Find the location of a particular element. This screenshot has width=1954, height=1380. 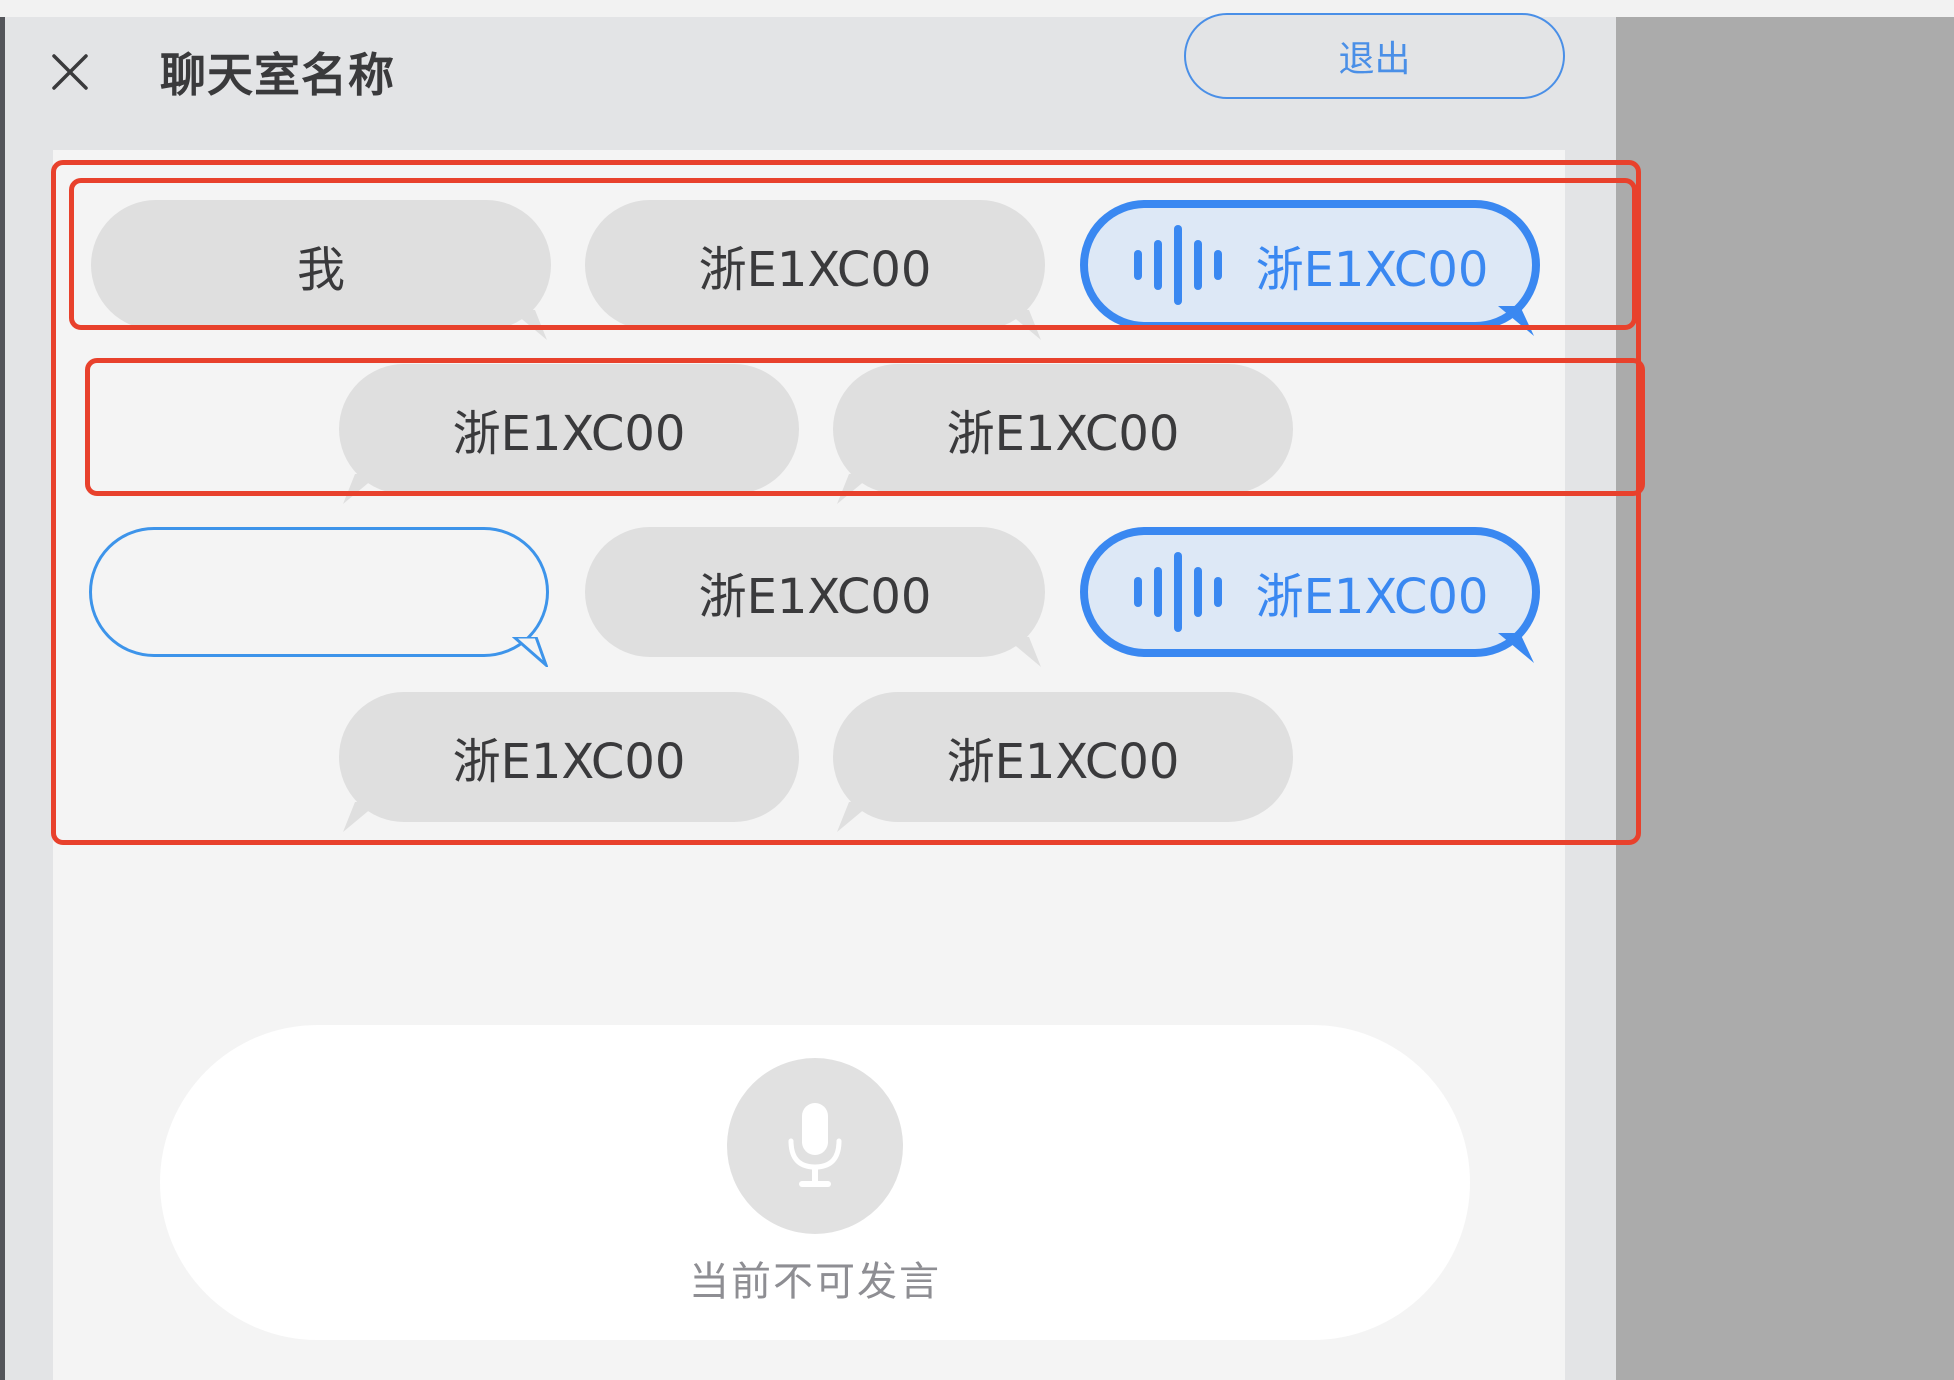

microphone-icon is located at coordinates (815, 1145).